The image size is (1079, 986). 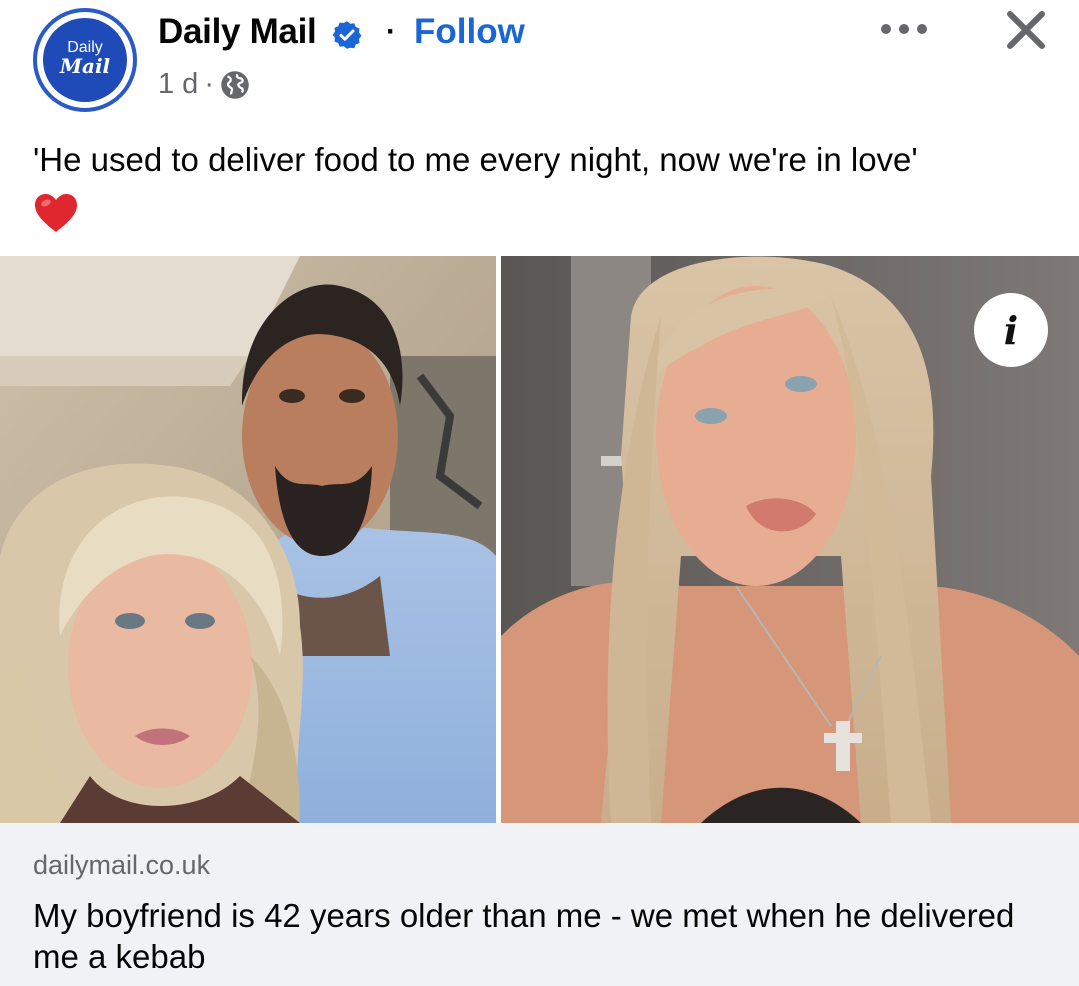 I want to click on globe-icon, so click(x=235, y=84).